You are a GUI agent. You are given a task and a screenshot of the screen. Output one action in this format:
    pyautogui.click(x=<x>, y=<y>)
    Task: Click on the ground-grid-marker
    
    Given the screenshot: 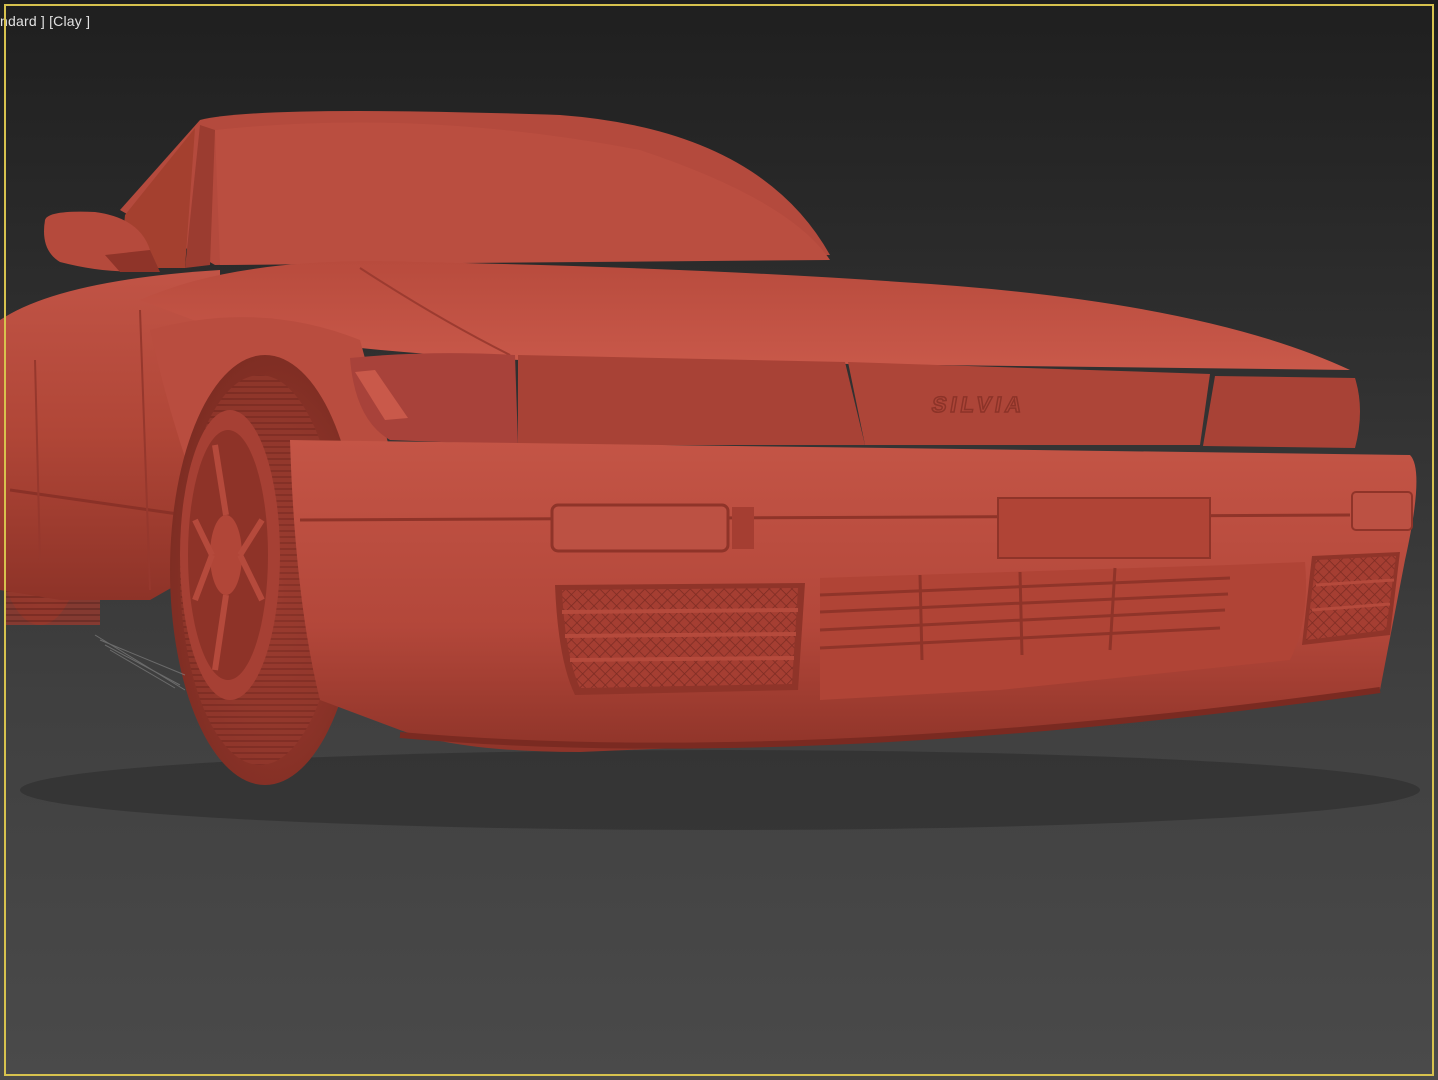 What is the action you would take?
    pyautogui.click(x=140, y=662)
    